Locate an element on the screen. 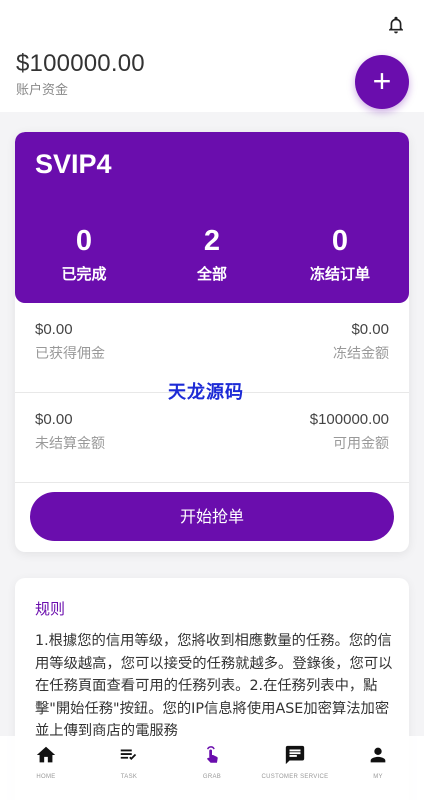 This screenshot has width=424, height=800. tab-label: GRAB is located at coordinates (212, 777).